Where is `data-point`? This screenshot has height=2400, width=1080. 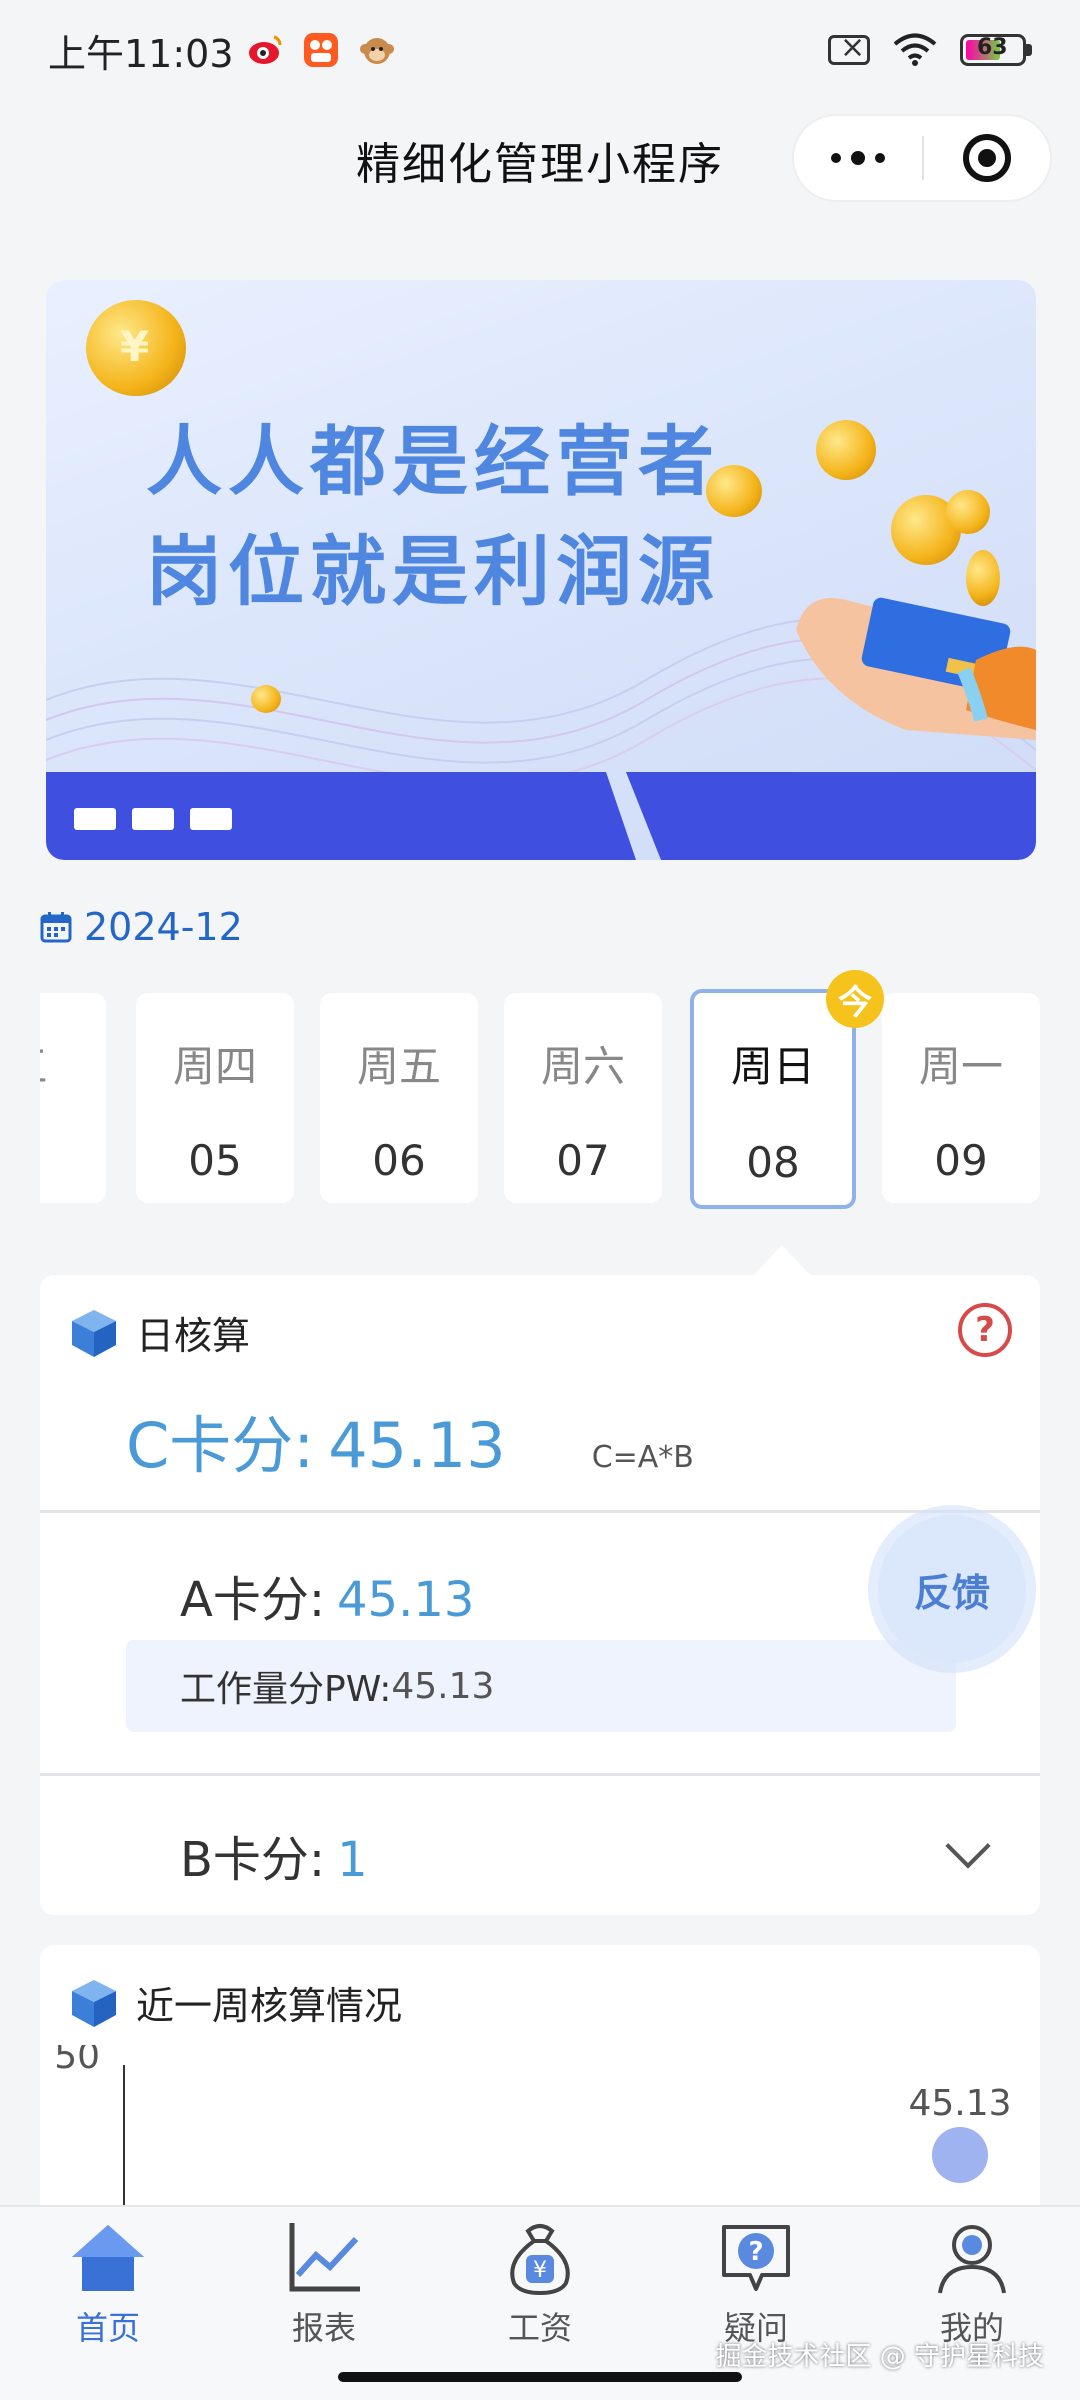
data-point is located at coordinates (960, 2155).